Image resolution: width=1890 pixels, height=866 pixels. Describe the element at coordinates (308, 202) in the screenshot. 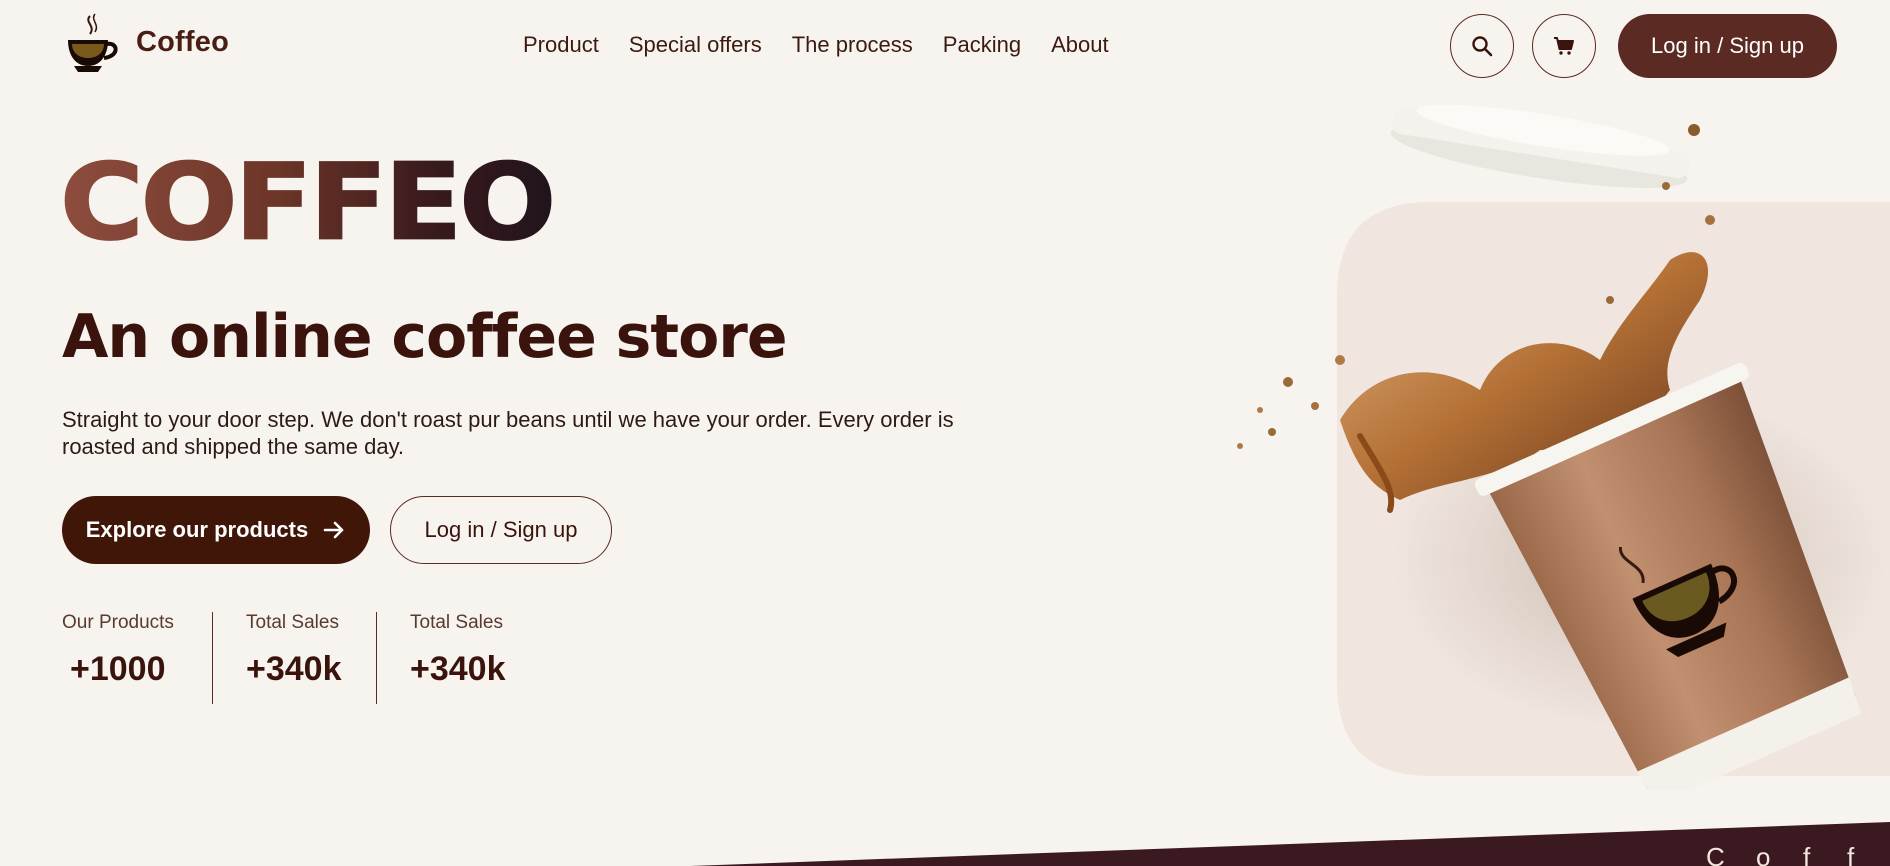

I see `hero-title: COFFEO` at that location.